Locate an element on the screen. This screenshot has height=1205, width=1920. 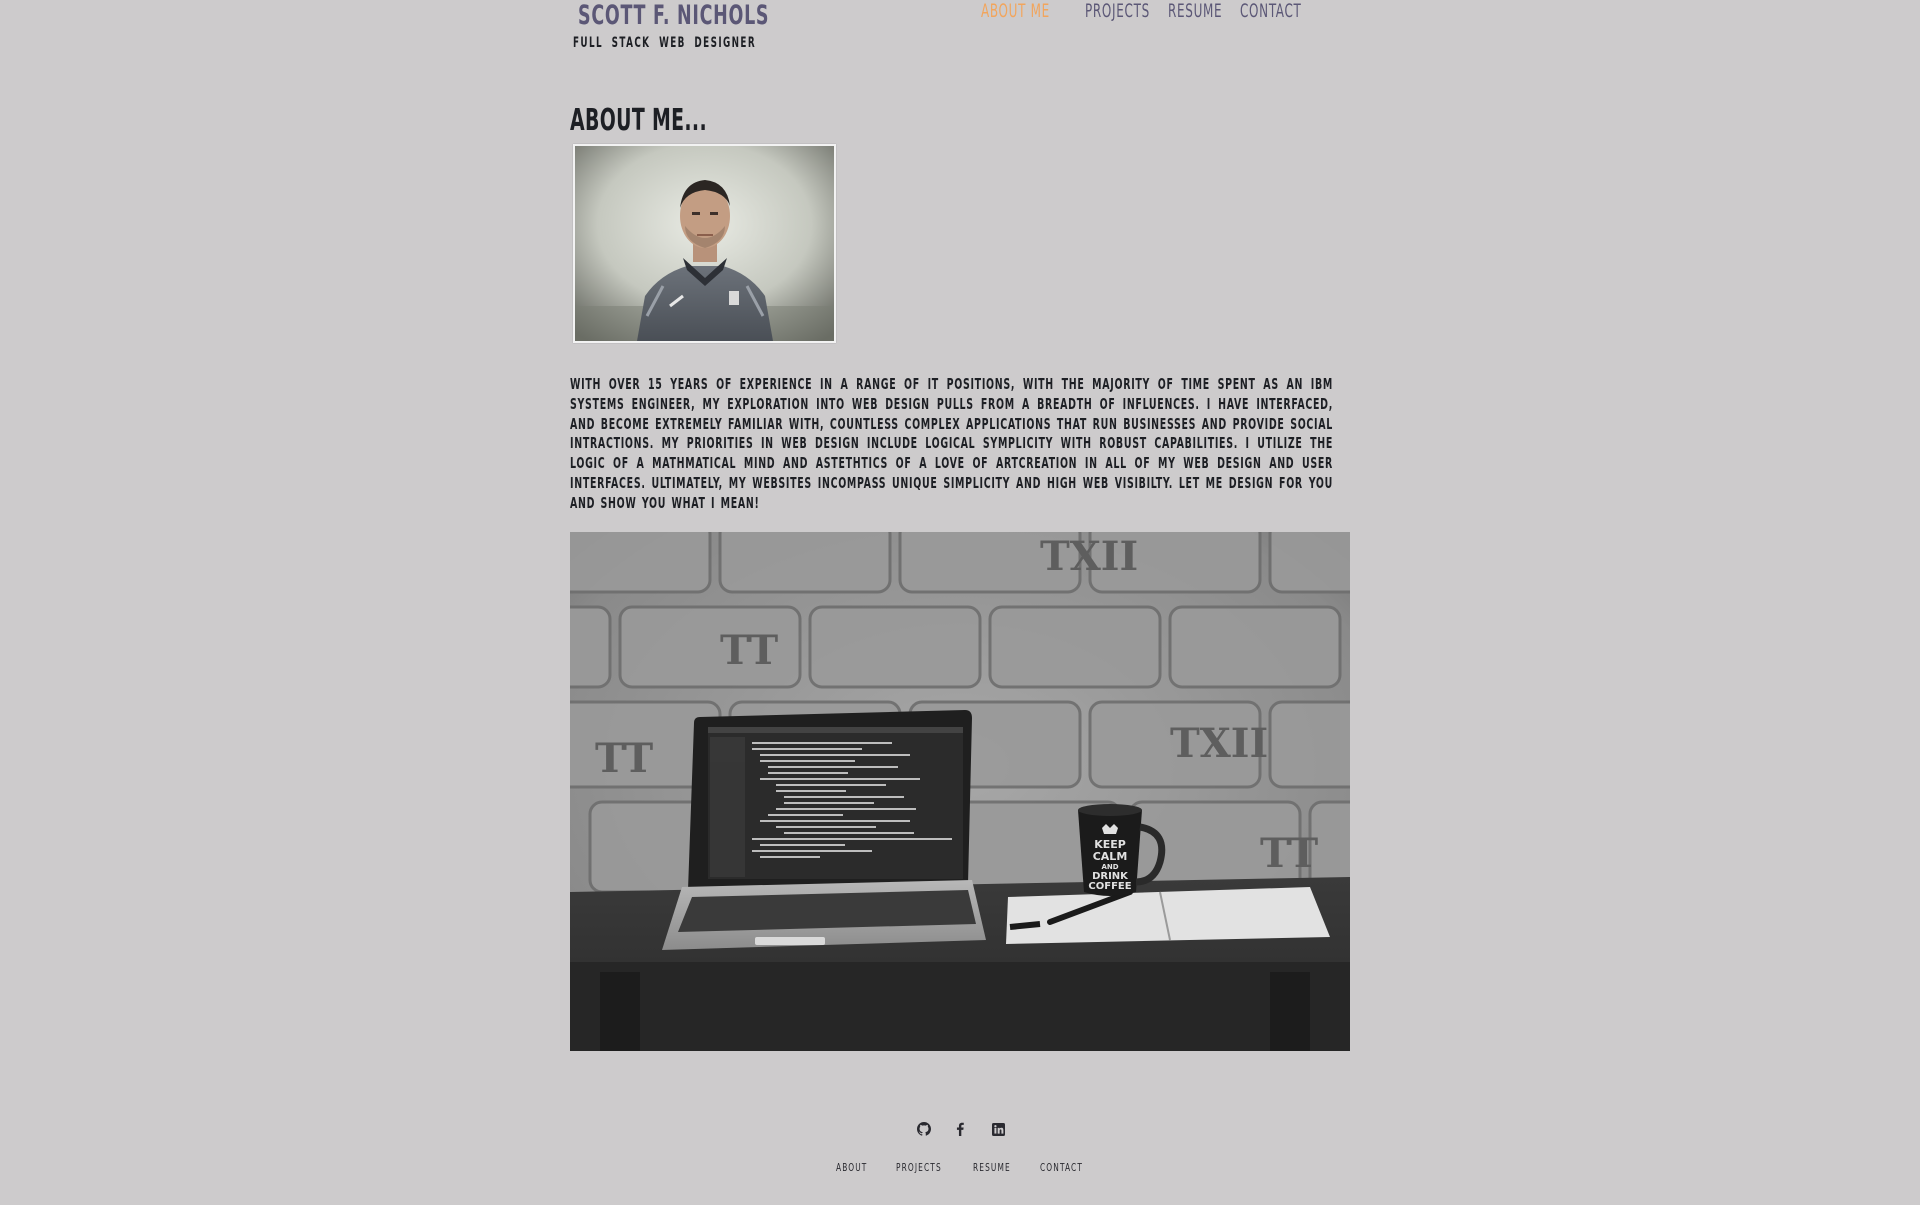
mug-text: COFFEE is located at coordinates (1109, 886).